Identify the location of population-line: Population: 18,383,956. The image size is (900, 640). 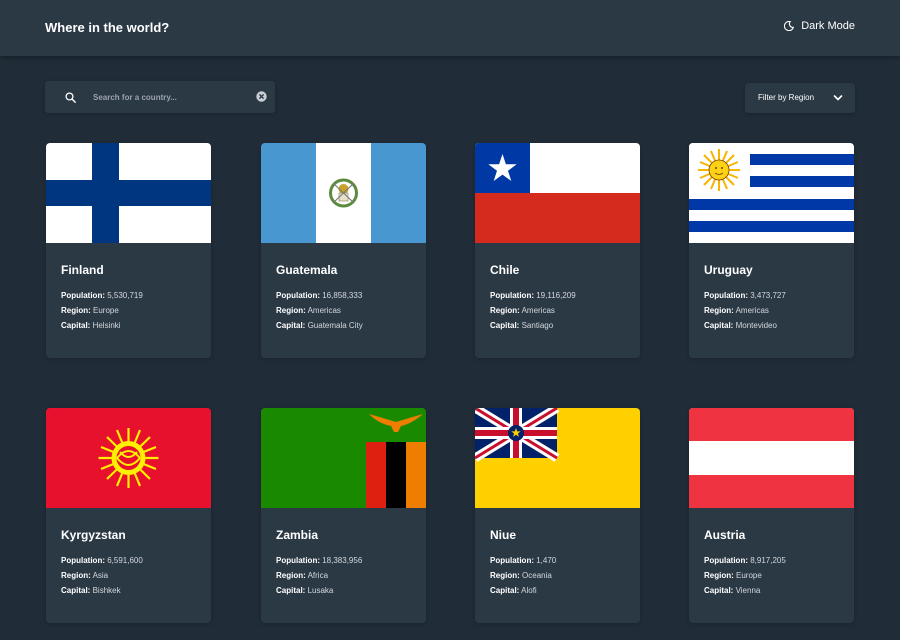
(319, 560).